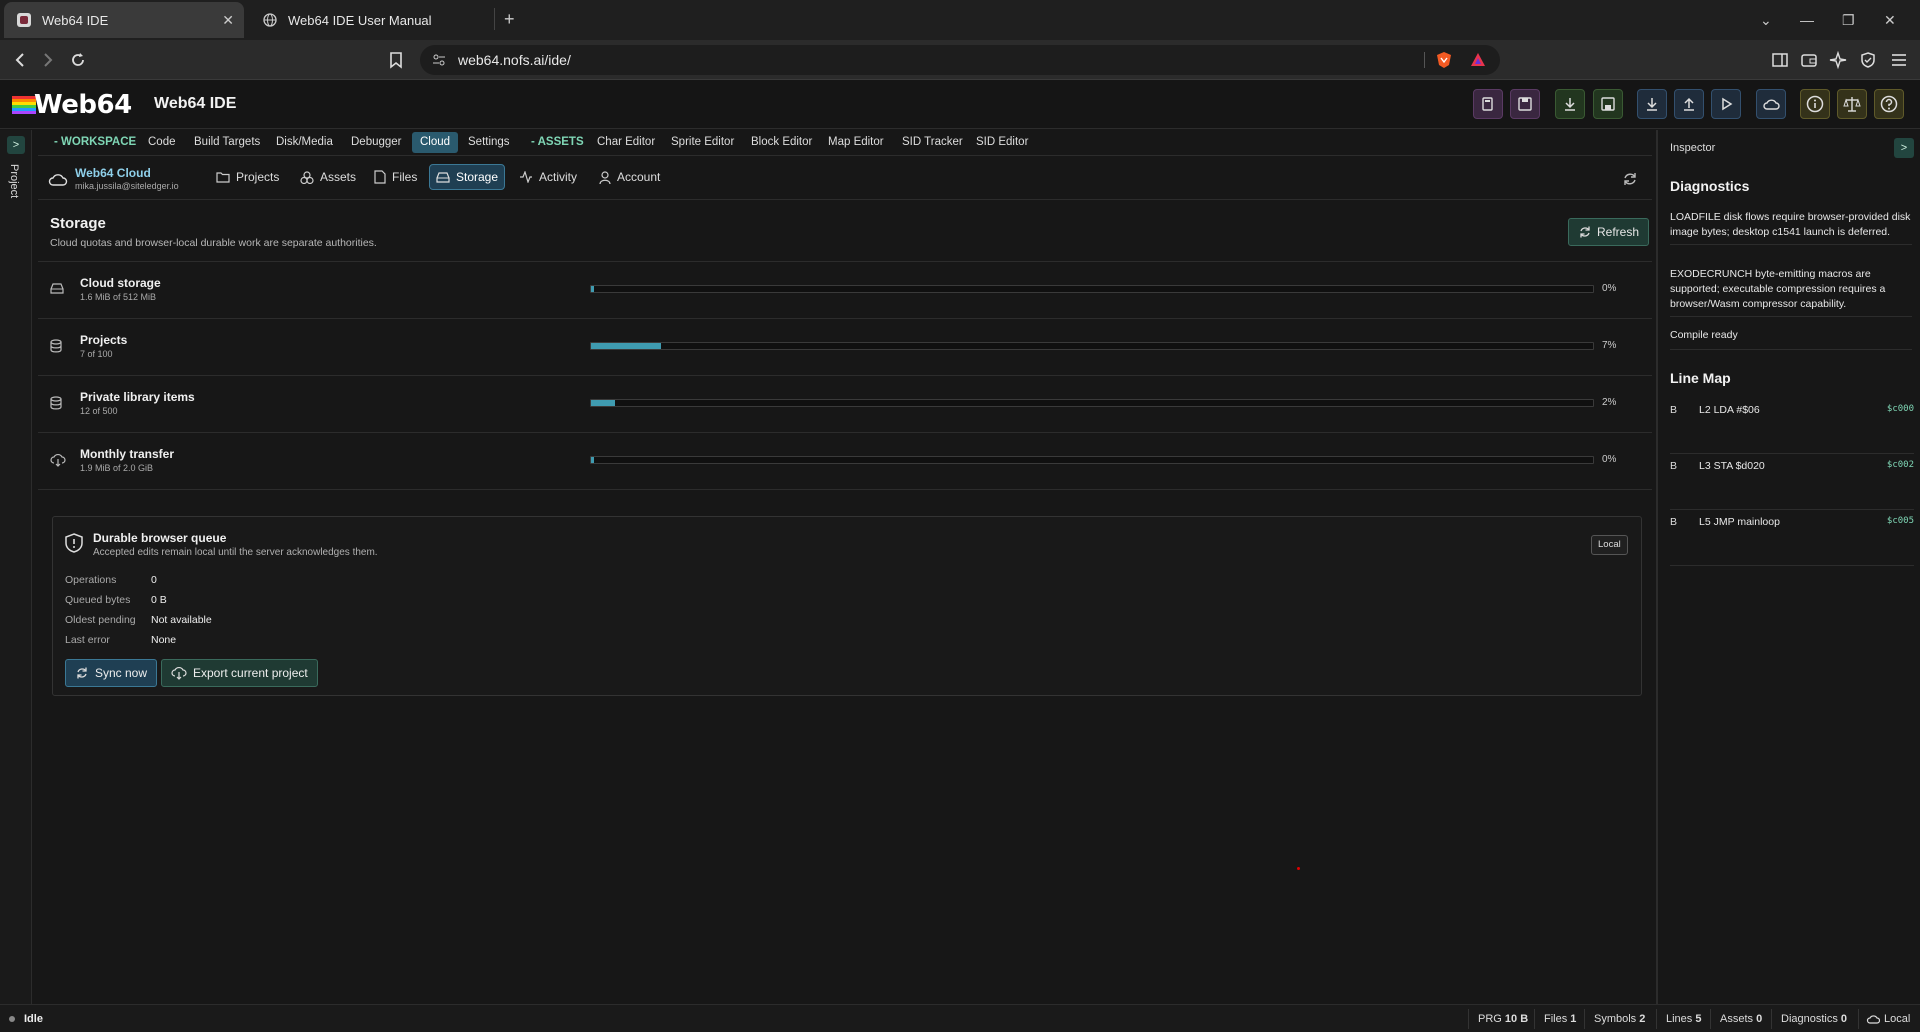 The image size is (1920, 1032). What do you see at coordinates (1609, 345) in the screenshot?
I see `usage-percent: 7%` at bounding box center [1609, 345].